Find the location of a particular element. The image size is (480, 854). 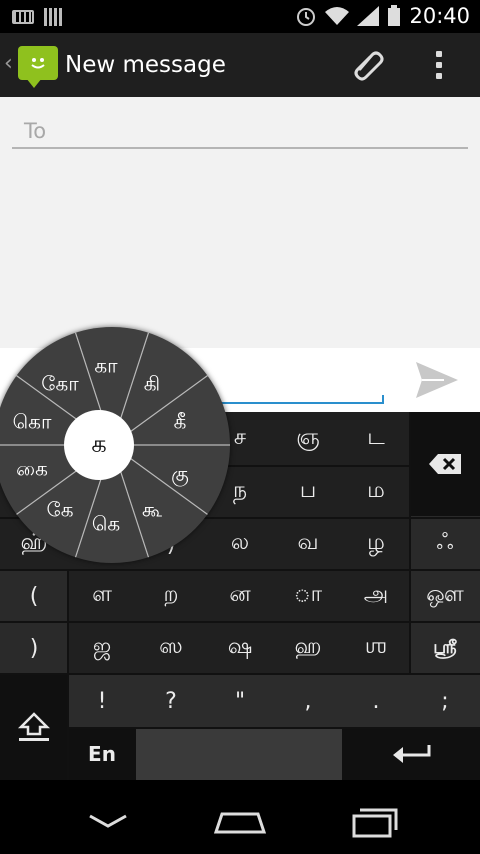

key: ! is located at coordinates (102, 701).